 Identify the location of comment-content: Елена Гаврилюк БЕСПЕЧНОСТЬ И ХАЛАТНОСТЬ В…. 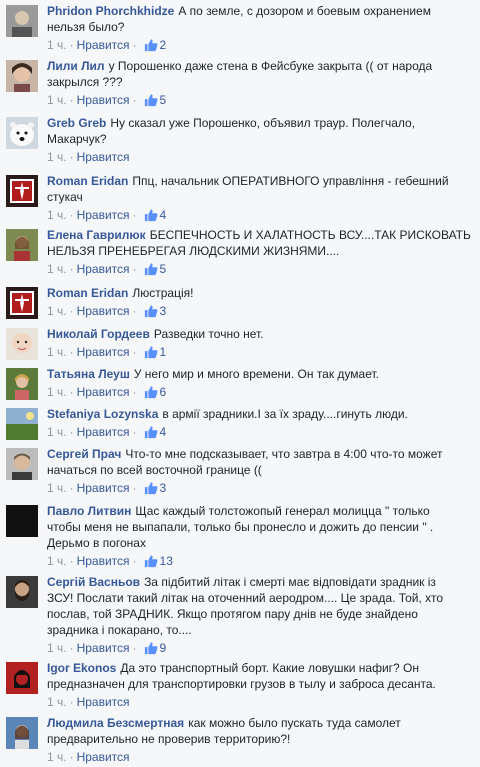
(260, 243).